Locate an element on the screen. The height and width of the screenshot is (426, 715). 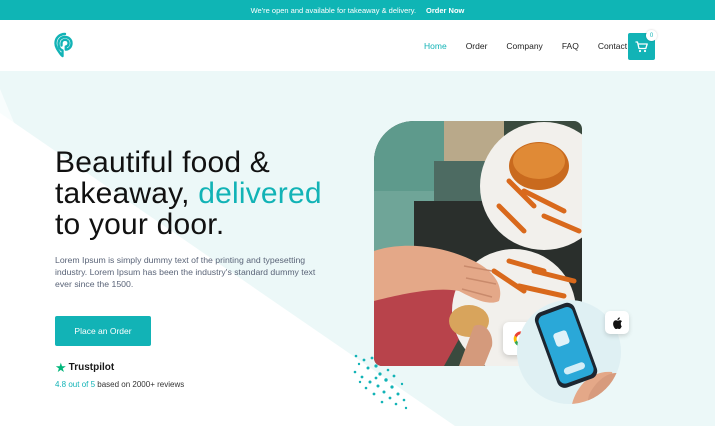
app-store-button is located at coordinates (617, 322).